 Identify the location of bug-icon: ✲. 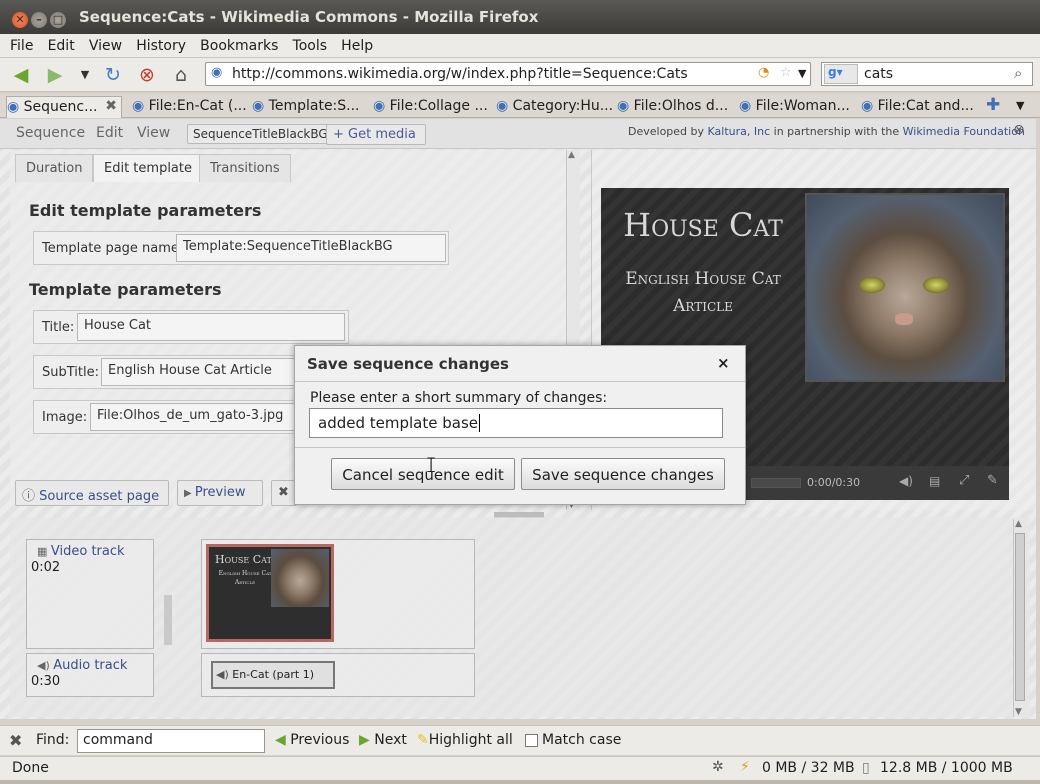
(718, 767).